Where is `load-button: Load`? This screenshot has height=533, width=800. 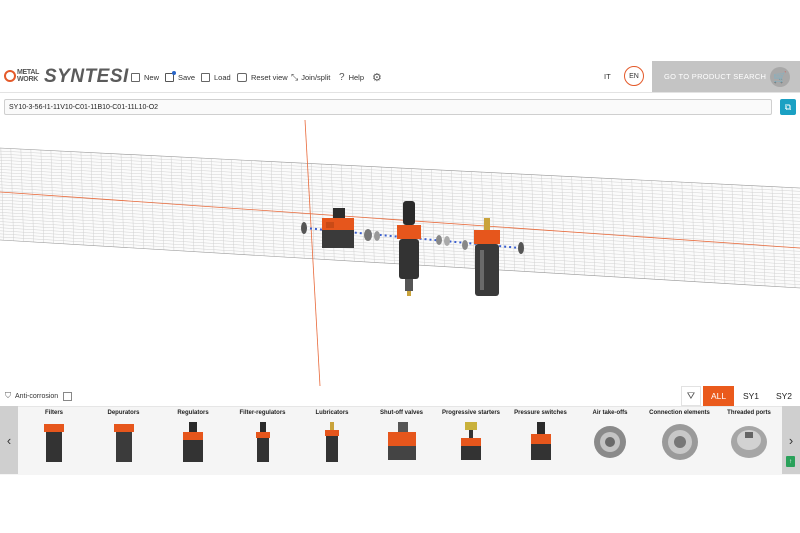 load-button: Load is located at coordinates (216, 77).